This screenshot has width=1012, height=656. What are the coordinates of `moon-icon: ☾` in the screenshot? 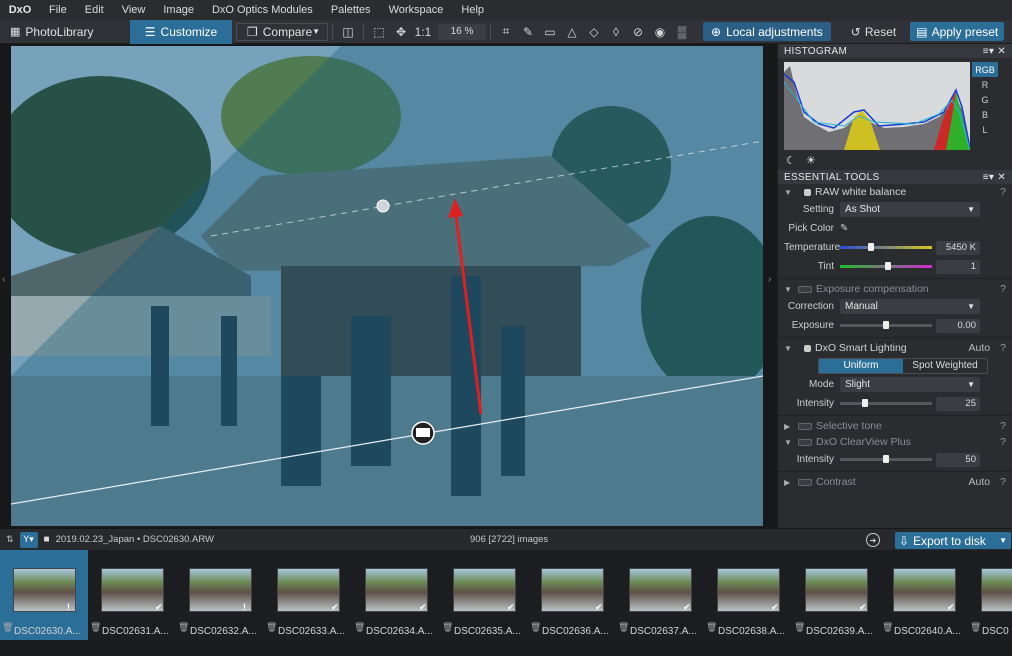 It's located at (791, 160).